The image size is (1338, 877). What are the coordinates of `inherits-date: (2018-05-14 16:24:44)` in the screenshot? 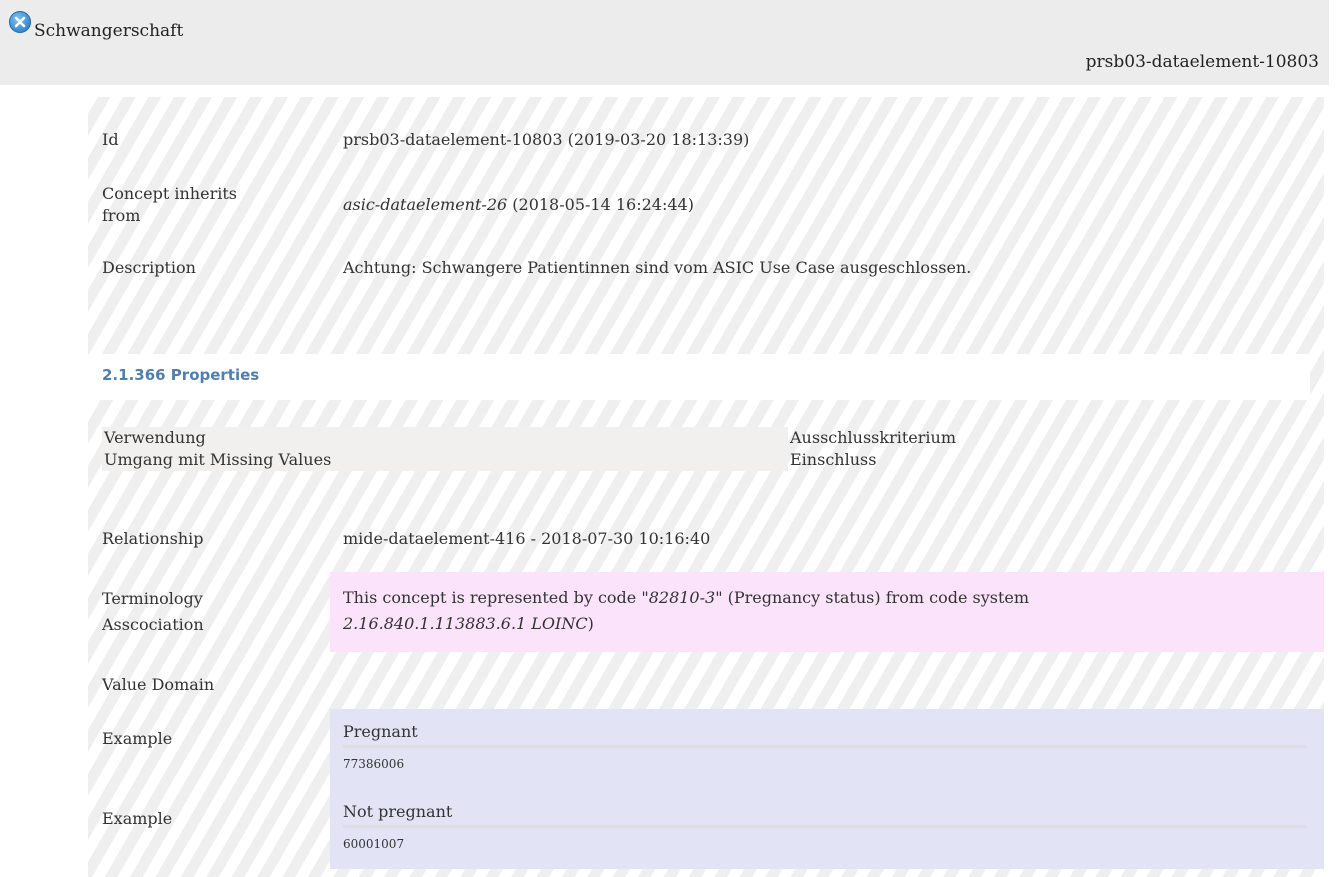 It's located at (600, 204).